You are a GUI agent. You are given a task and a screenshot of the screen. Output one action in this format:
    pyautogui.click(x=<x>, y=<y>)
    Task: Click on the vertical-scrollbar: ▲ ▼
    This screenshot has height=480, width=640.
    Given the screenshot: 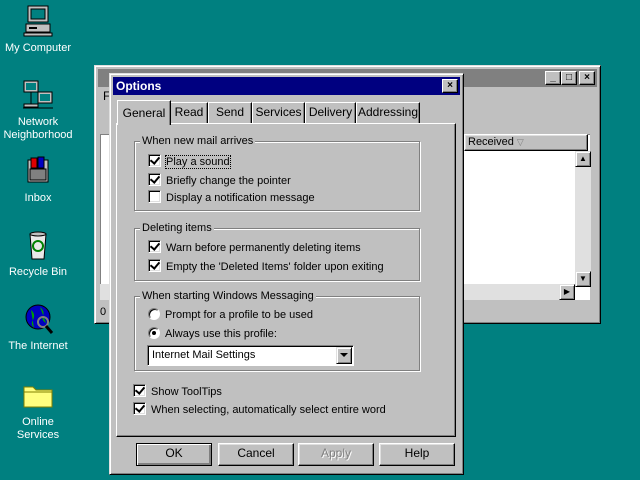 What is the action you would take?
    pyautogui.click(x=583, y=219)
    